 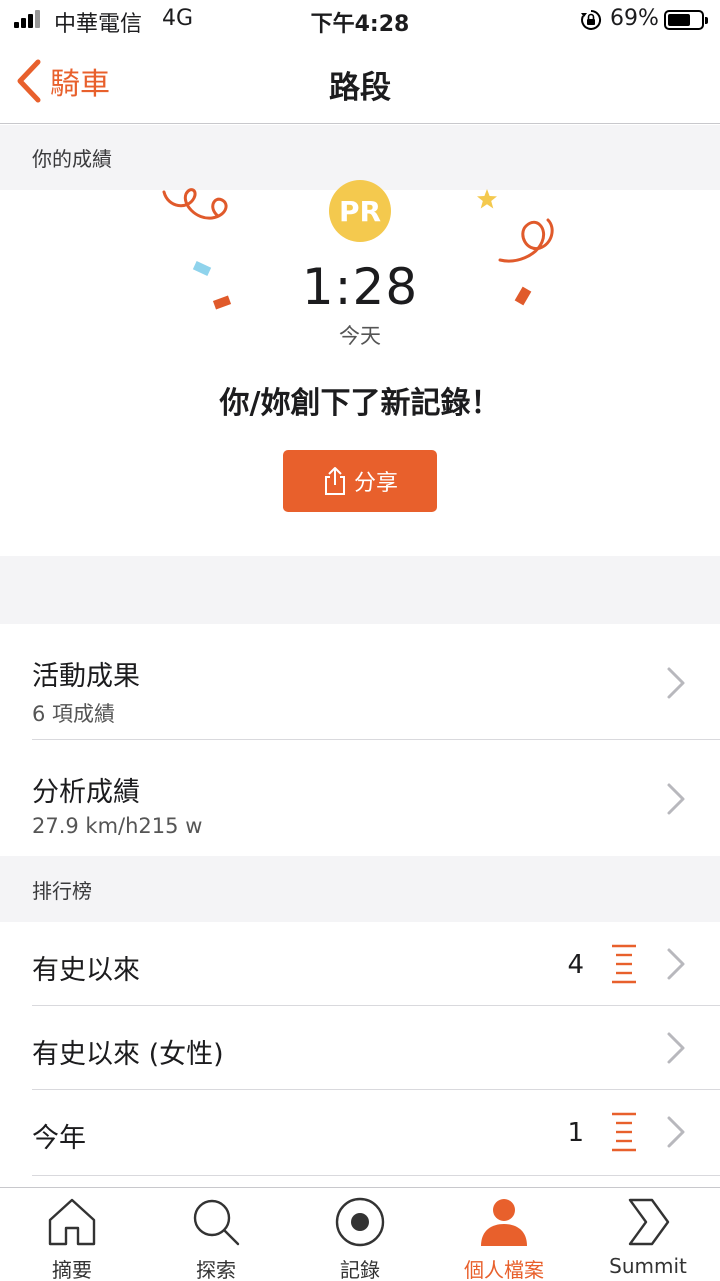 I want to click on pr-date: 今天, so click(x=360, y=336).